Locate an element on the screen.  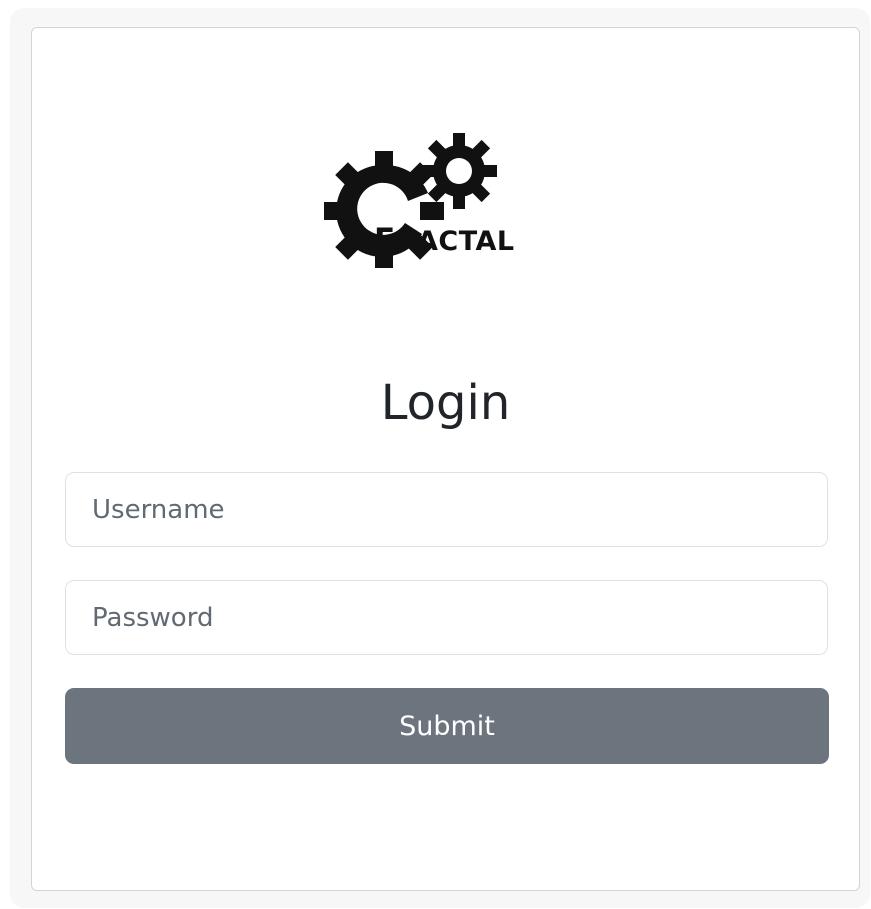
brand-logo: FRACTAL is located at coordinates (444, 197).